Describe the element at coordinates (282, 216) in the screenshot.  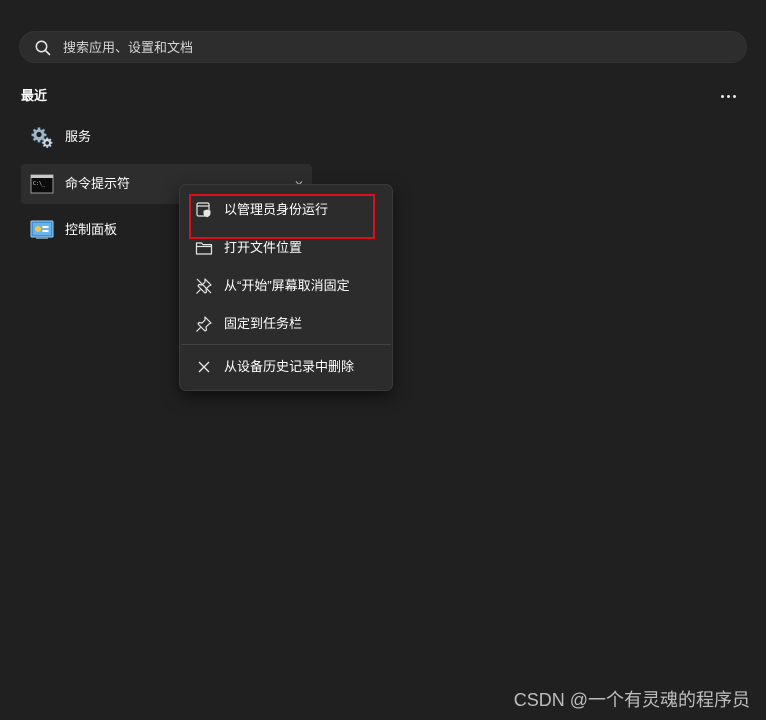
I see `annotation-highlight-box` at that location.